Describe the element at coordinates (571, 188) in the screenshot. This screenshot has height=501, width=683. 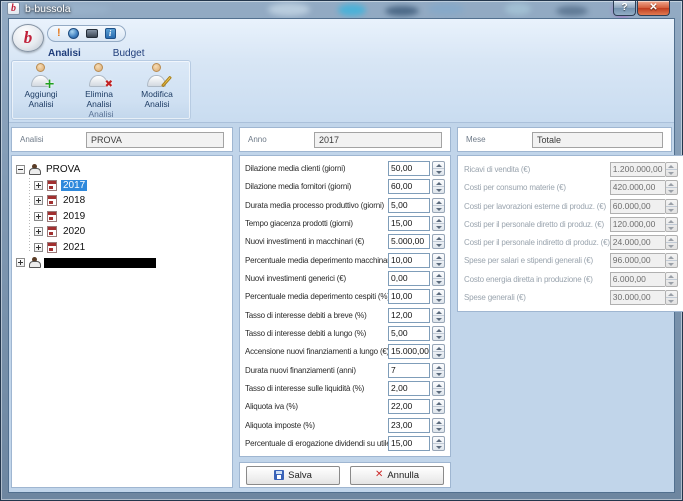
I see `economics-field-row: Costi per consumo materie (€) 420.000,00` at that location.